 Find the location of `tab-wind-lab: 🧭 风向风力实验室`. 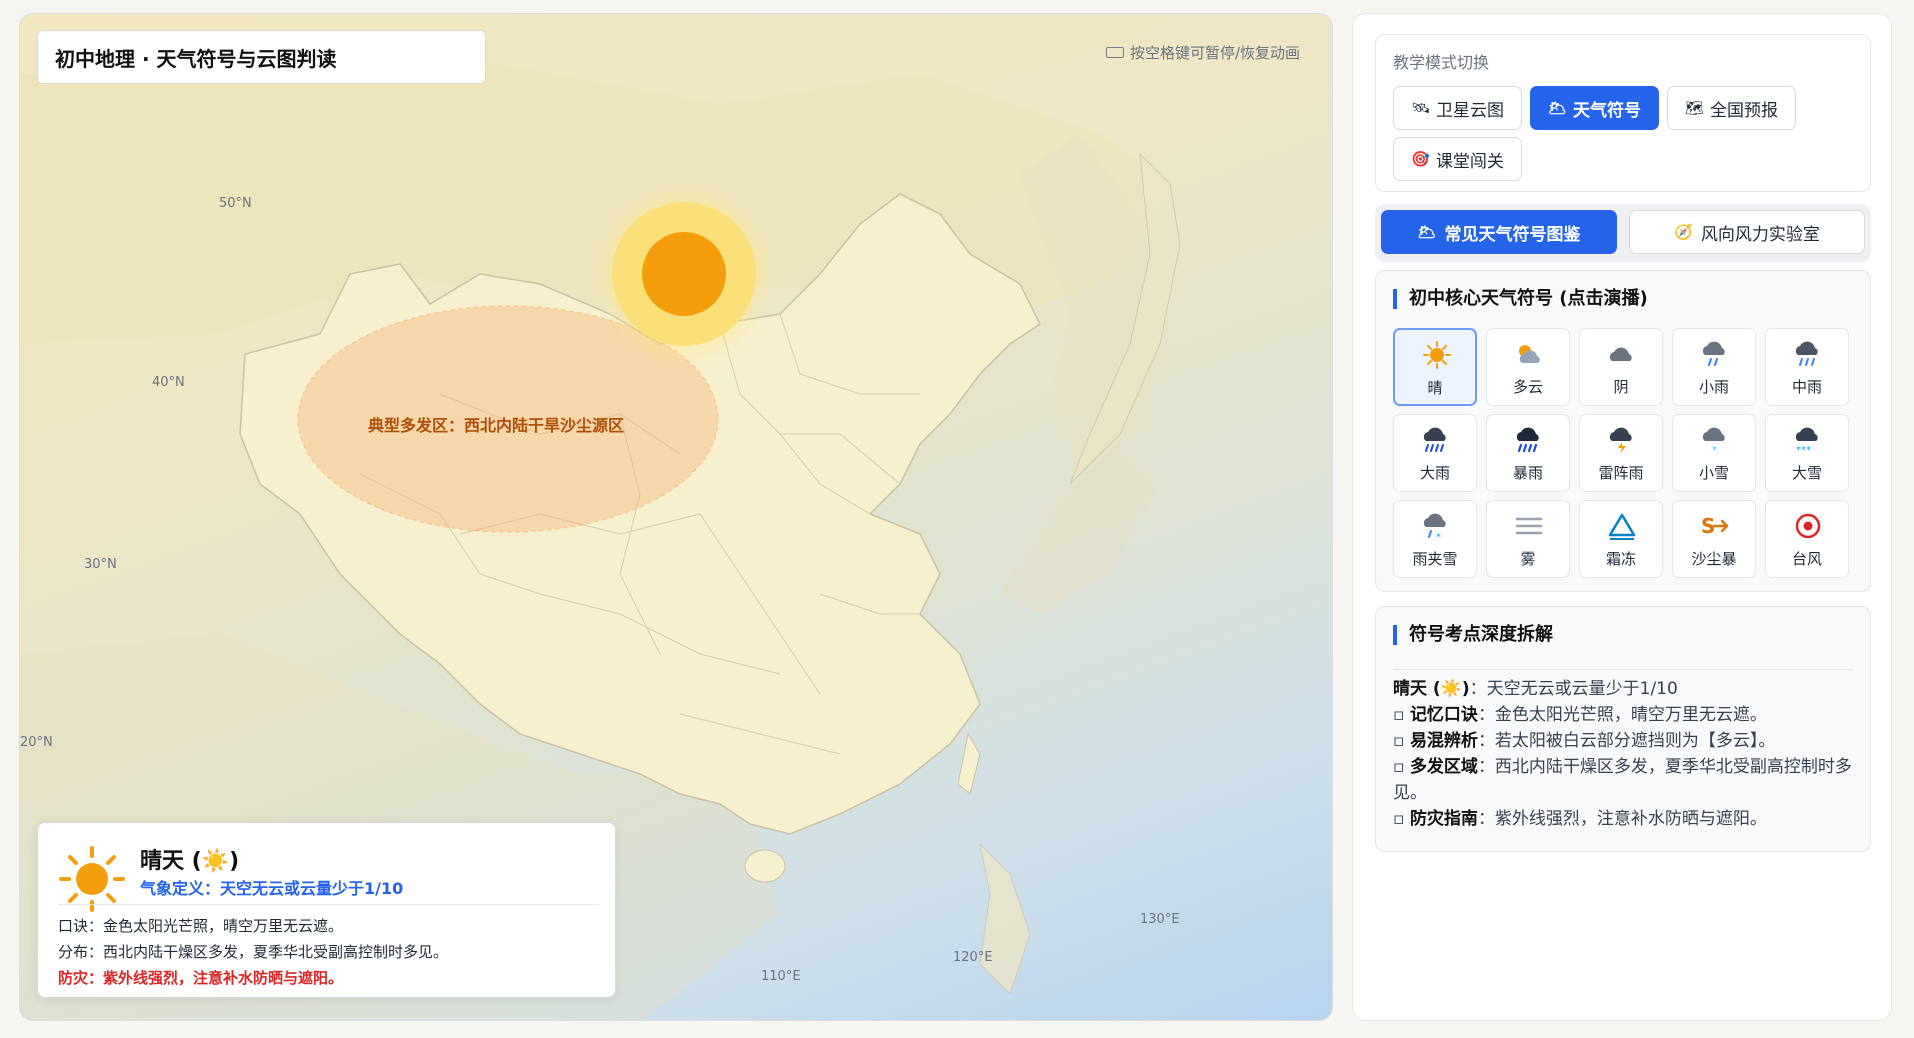

tab-wind-lab: 🧭 风向风力实验室 is located at coordinates (1747, 232).